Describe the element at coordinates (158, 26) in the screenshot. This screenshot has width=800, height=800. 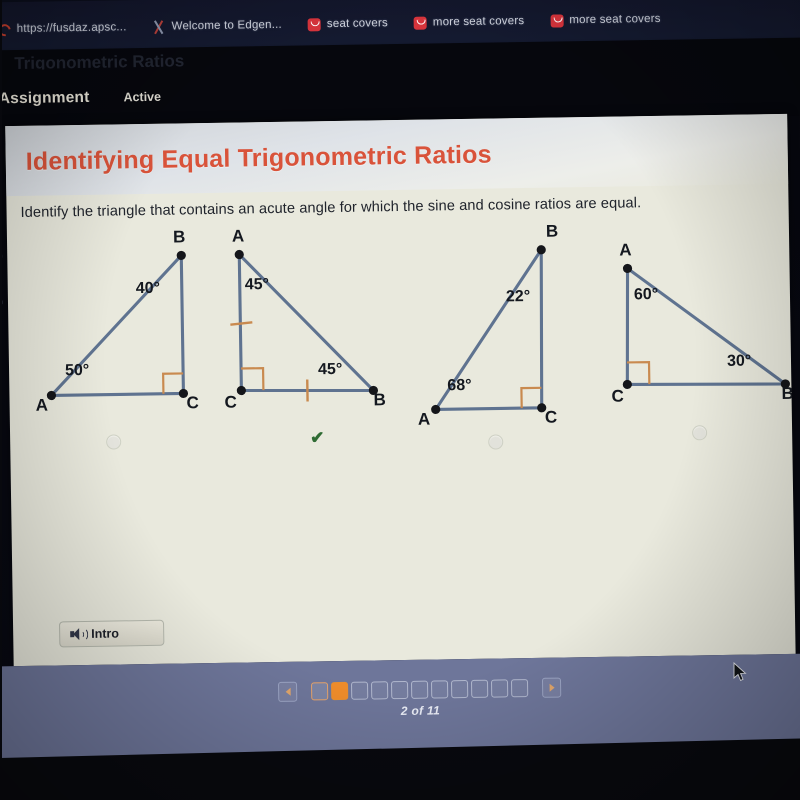
I see `x-favicon-icon` at that location.